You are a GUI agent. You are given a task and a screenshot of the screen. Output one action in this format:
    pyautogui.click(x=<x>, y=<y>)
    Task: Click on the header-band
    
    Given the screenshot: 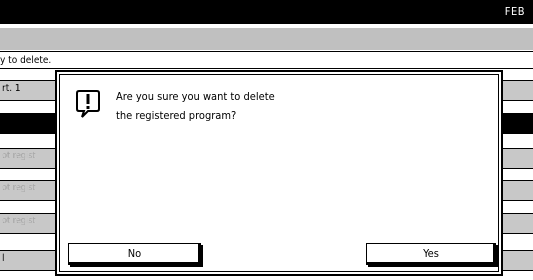 What is the action you would take?
    pyautogui.click(x=266, y=39)
    